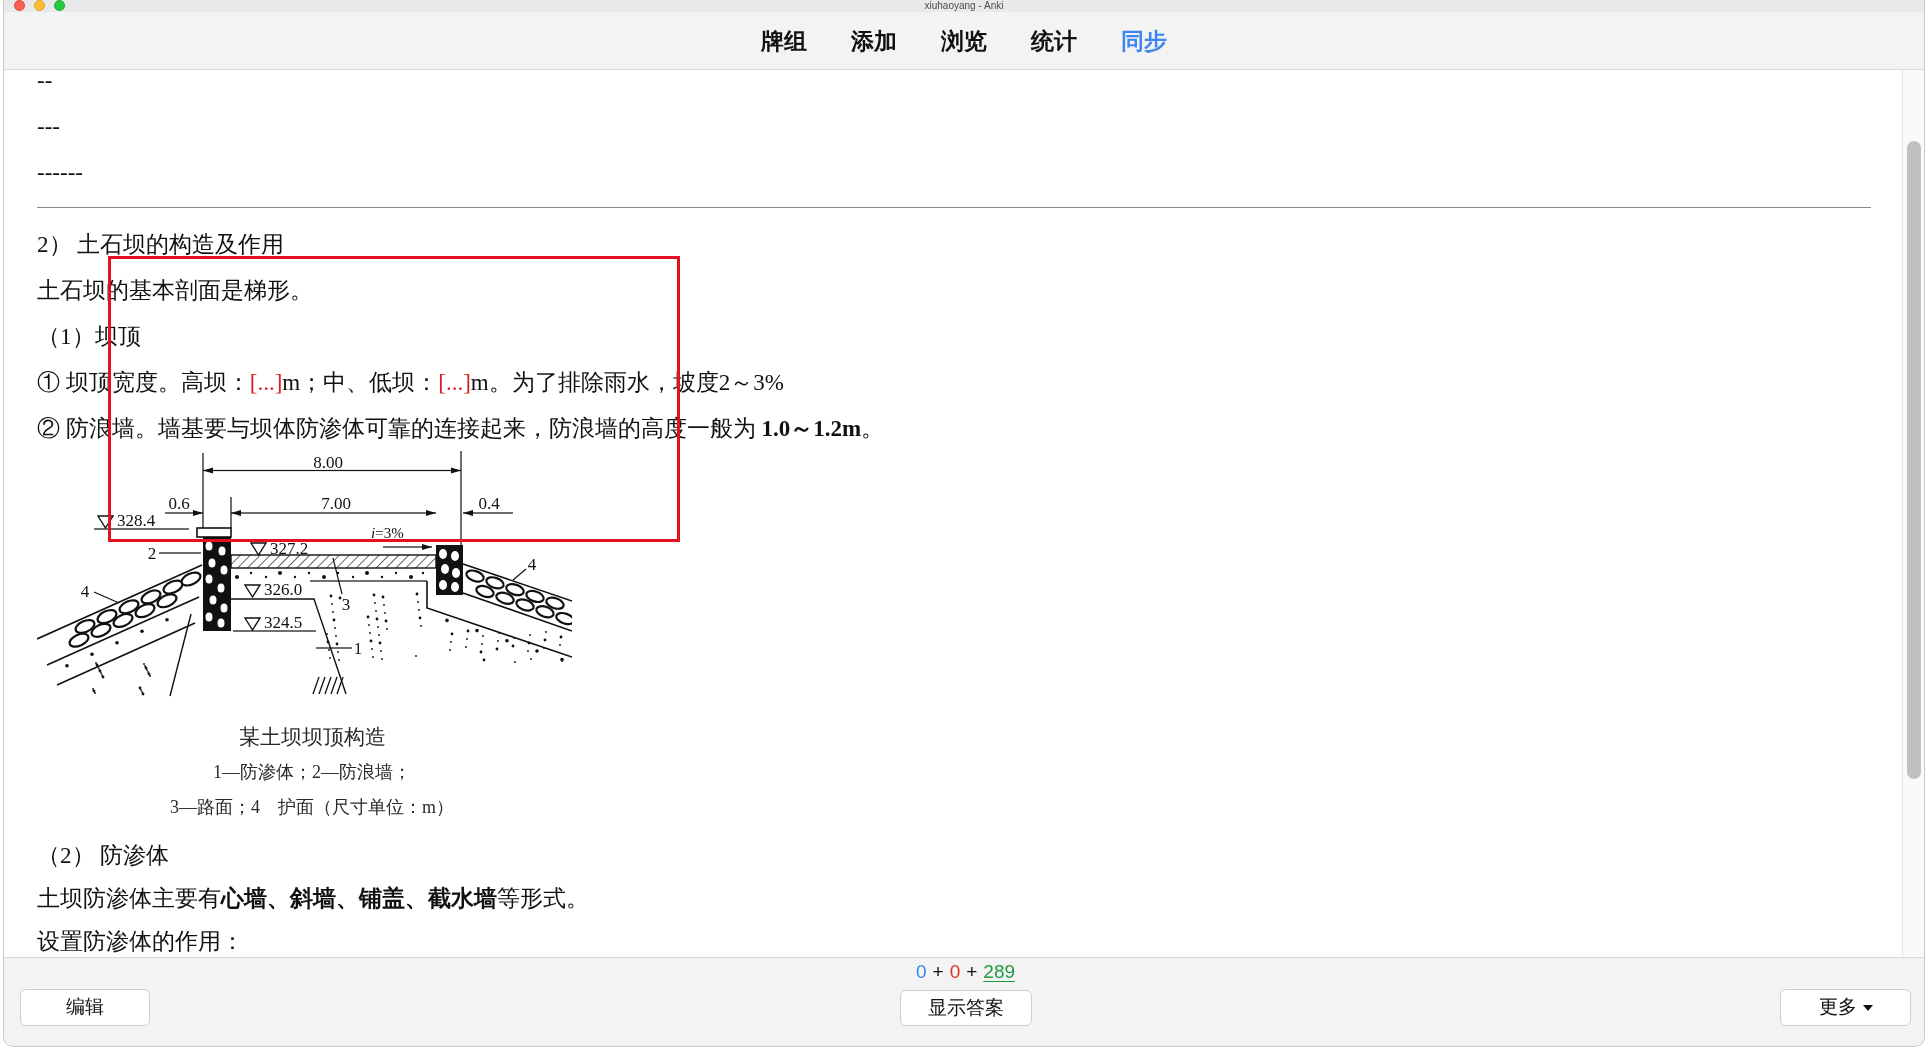 The image size is (1929, 1051). What do you see at coordinates (289, 548) in the screenshot?
I see `elevation-label: 327.2` at bounding box center [289, 548].